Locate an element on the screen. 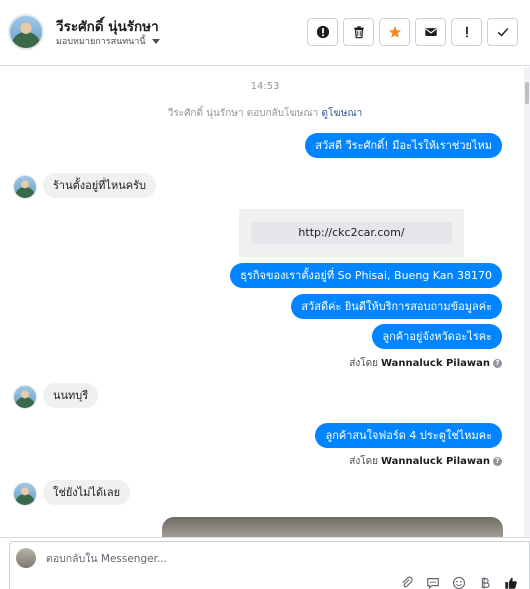 The width and height of the screenshot is (530, 589). envelope-icon is located at coordinates (430, 32).